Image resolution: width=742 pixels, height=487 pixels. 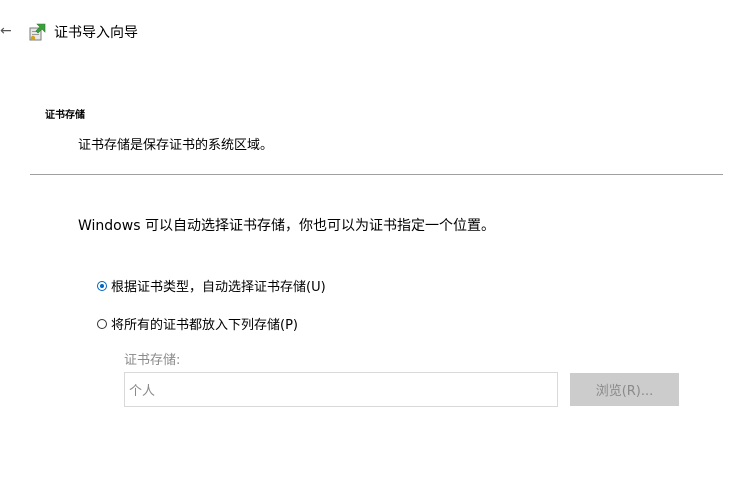 What do you see at coordinates (38, 32) in the screenshot?
I see `certificate-wizard-icon` at bounding box center [38, 32].